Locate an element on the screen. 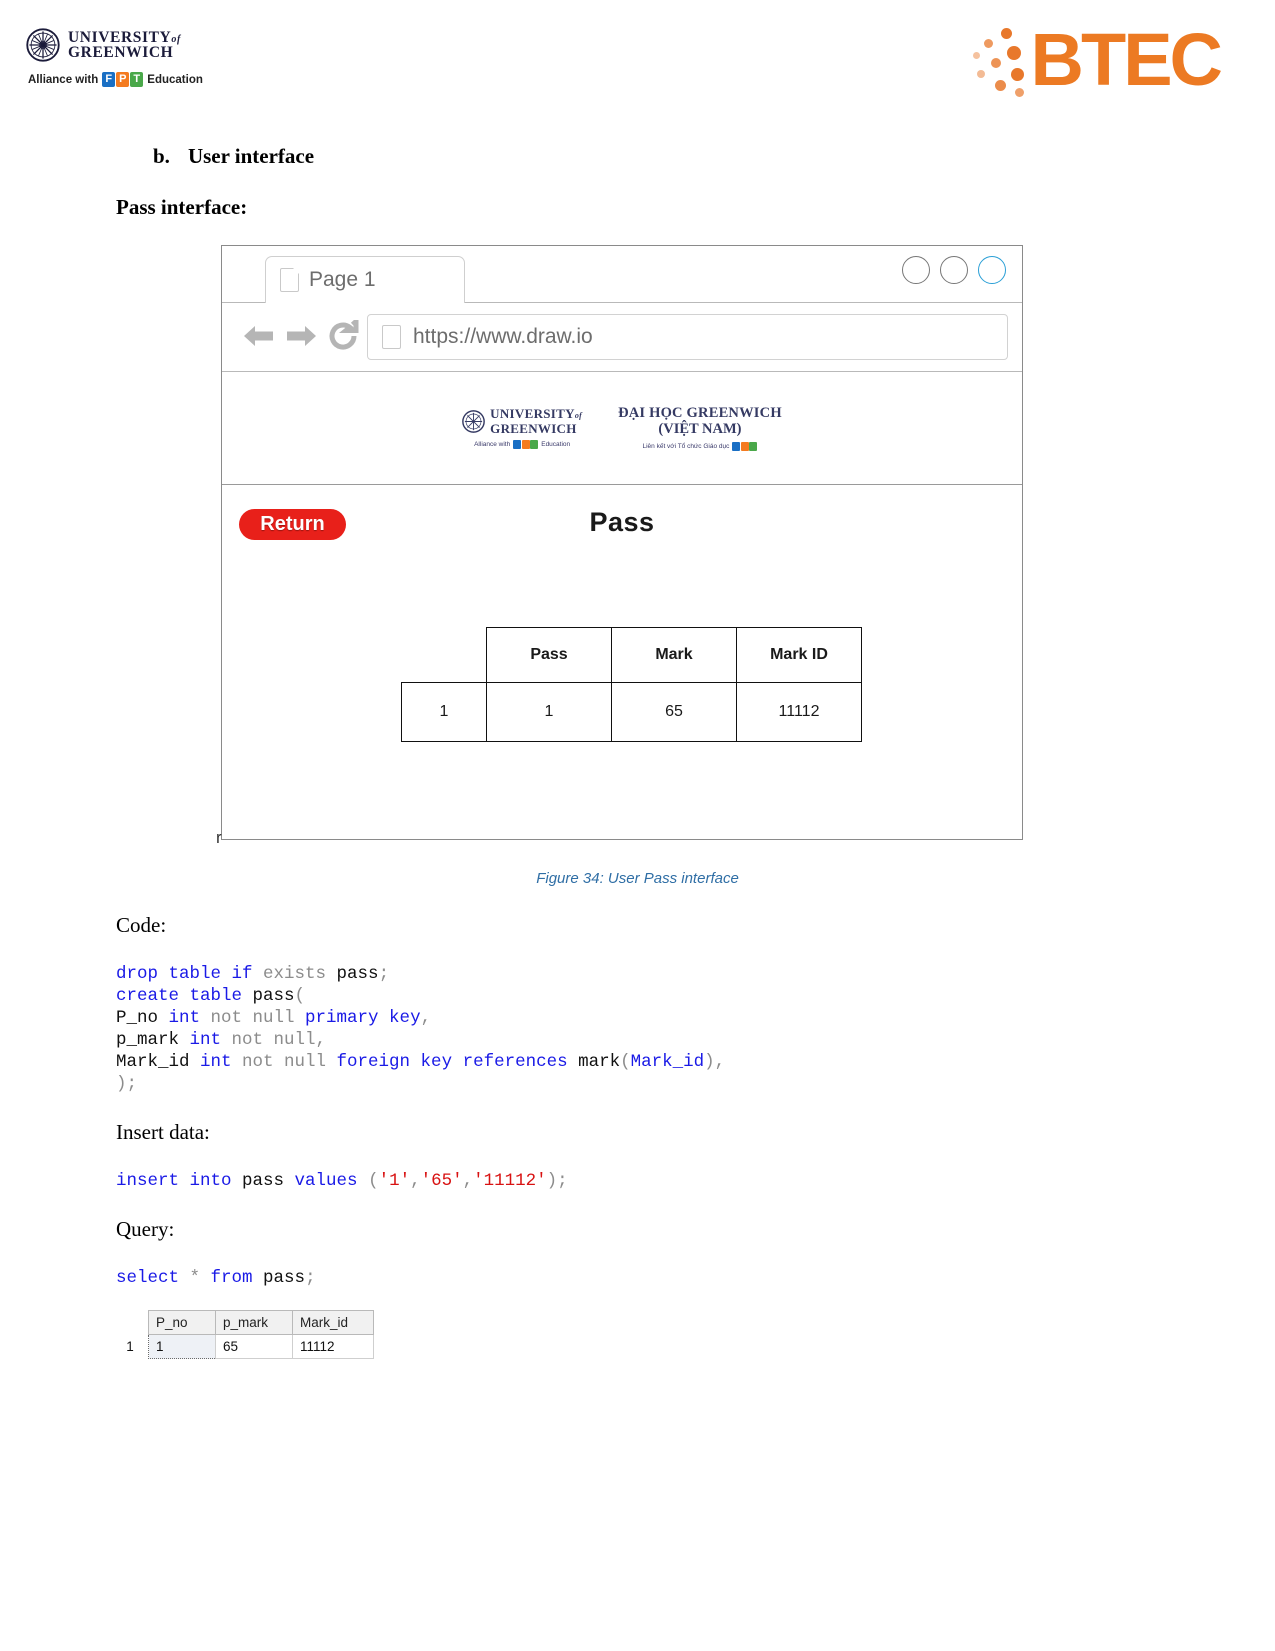 The width and height of the screenshot is (1275, 1651). grid-cell-pmark: 65 is located at coordinates (254, 1346).